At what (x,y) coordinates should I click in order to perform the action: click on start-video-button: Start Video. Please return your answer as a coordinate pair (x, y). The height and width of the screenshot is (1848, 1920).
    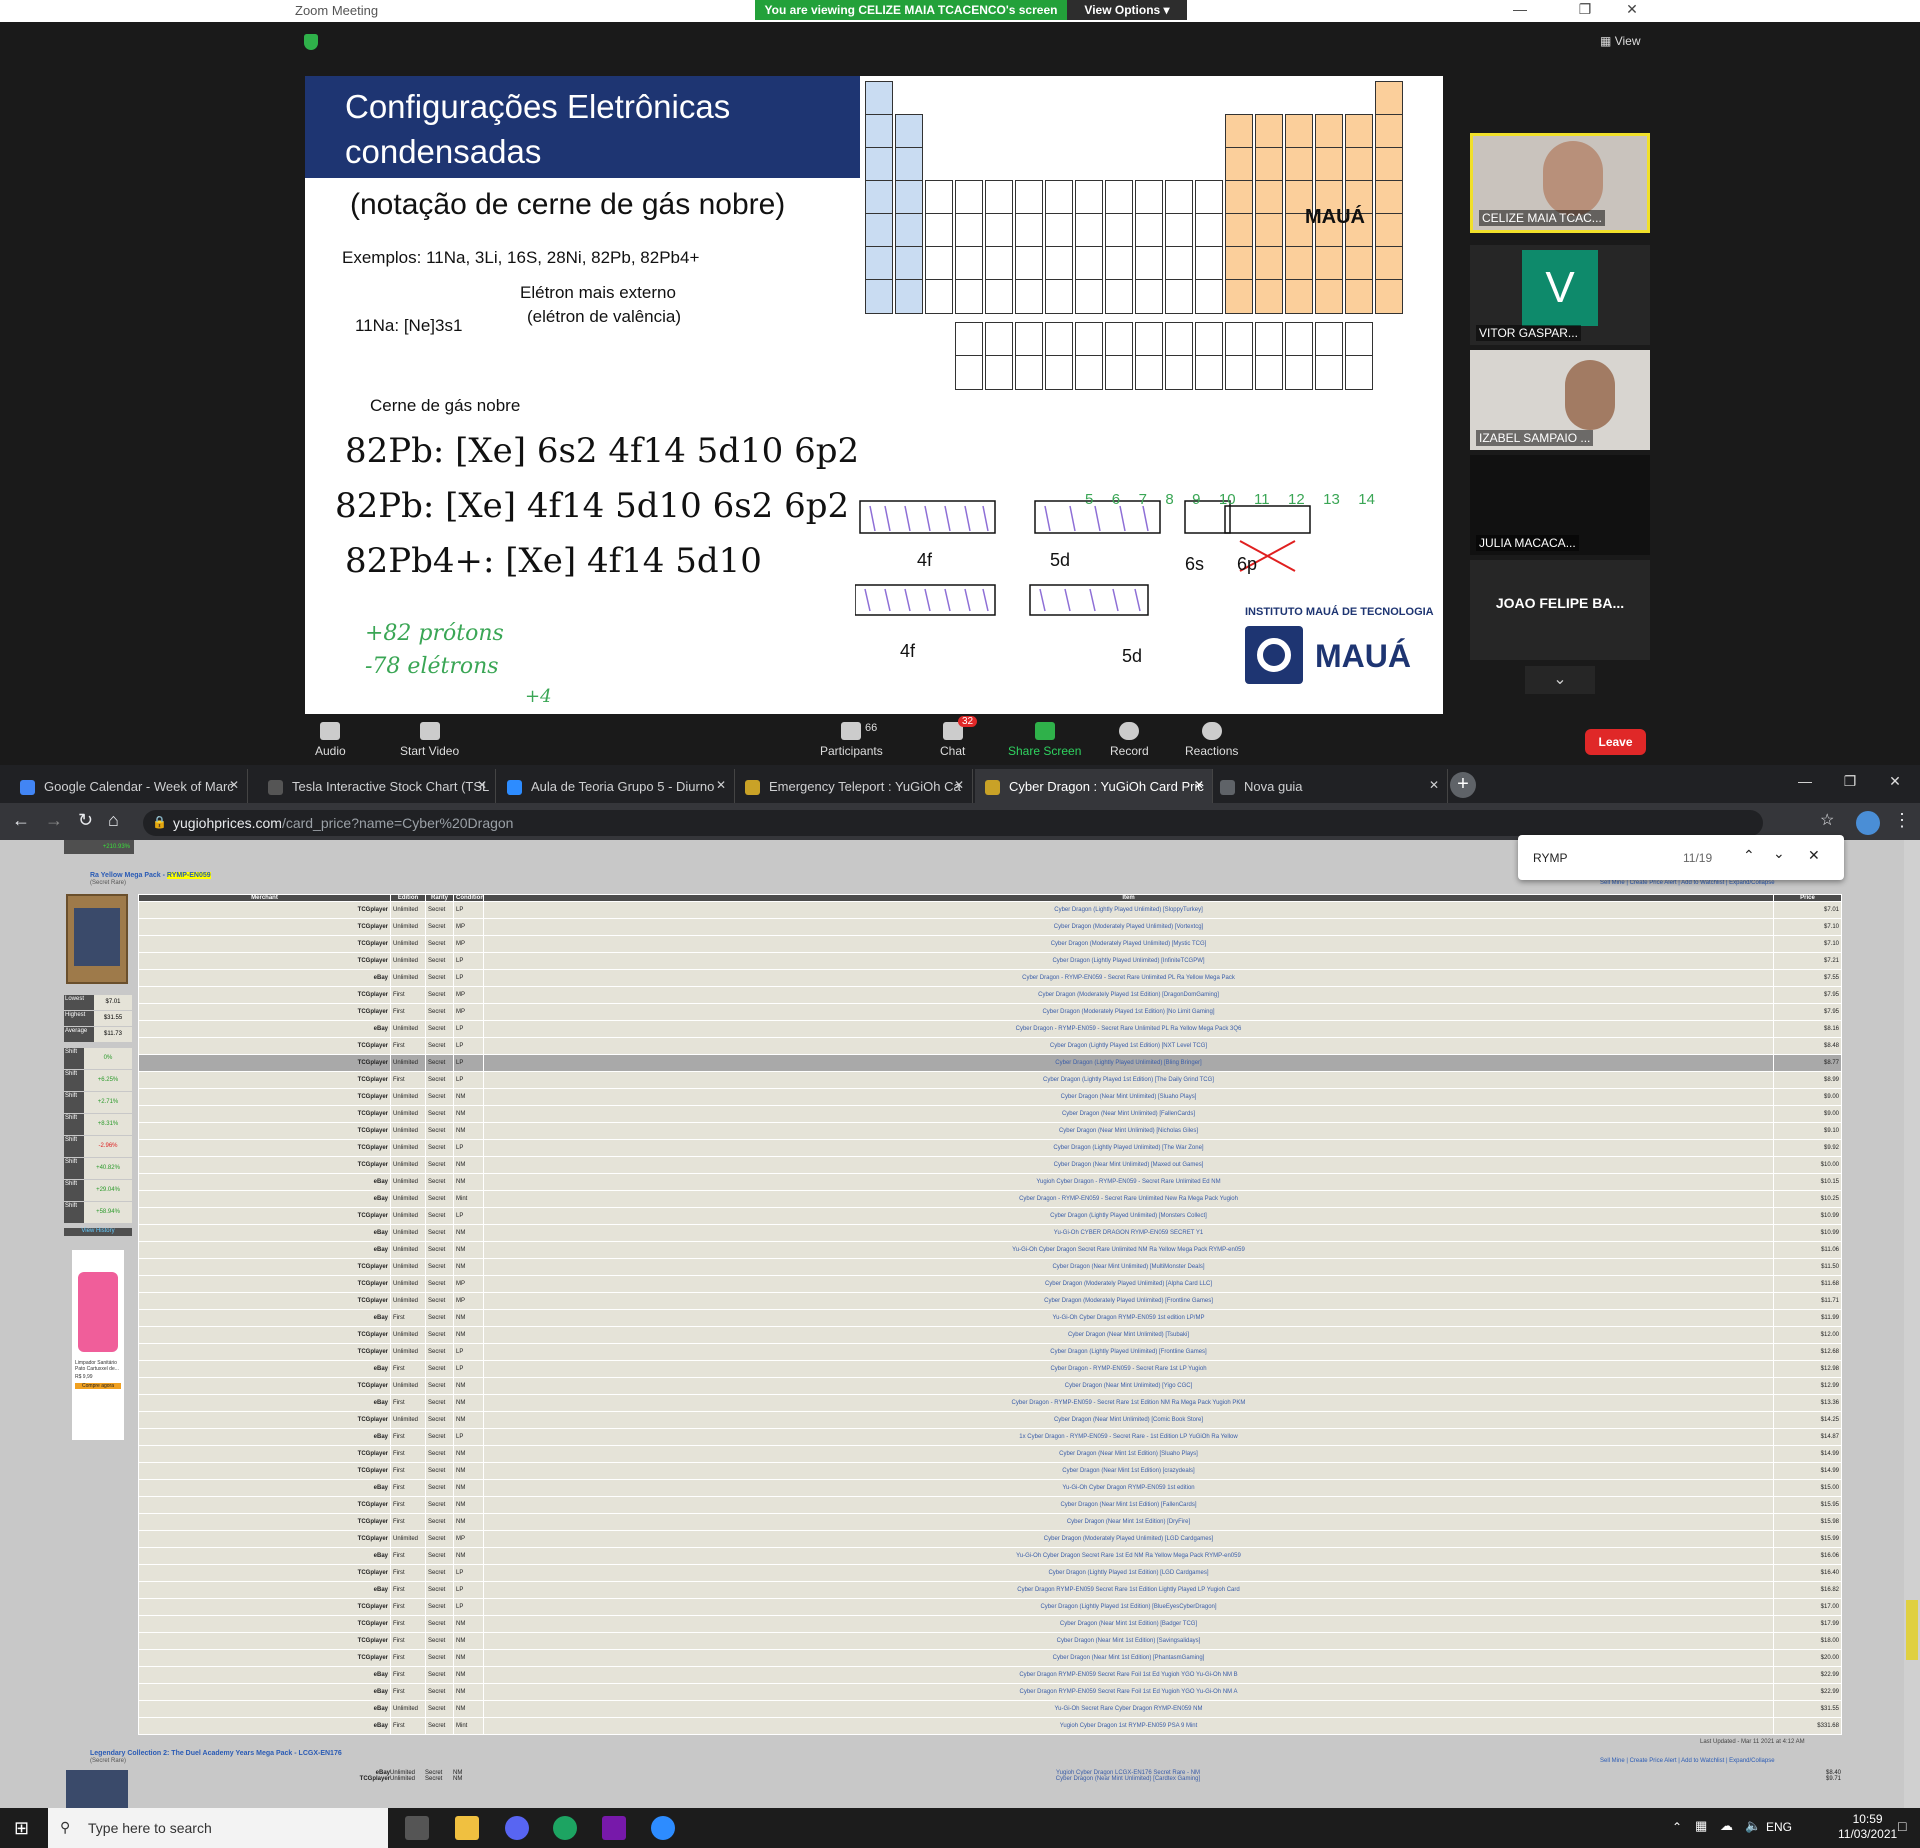
    Looking at the image, I should click on (429, 740).